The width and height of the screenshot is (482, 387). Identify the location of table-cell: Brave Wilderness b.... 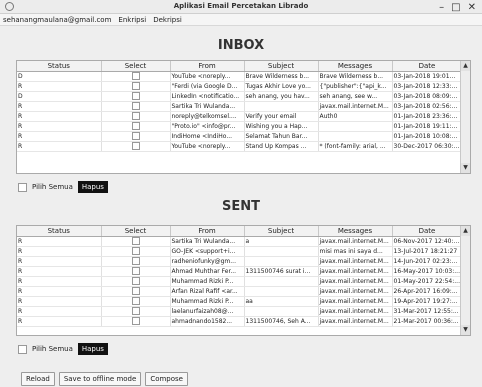
(355, 76).